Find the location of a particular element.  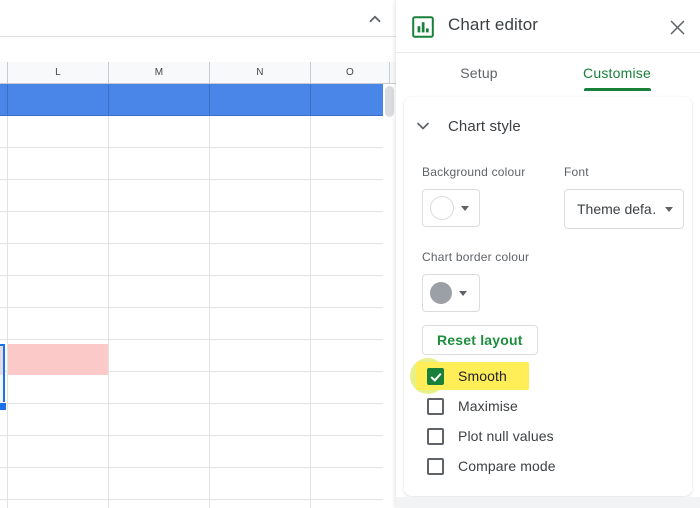

background-colour-swatch-button is located at coordinates (451, 208).